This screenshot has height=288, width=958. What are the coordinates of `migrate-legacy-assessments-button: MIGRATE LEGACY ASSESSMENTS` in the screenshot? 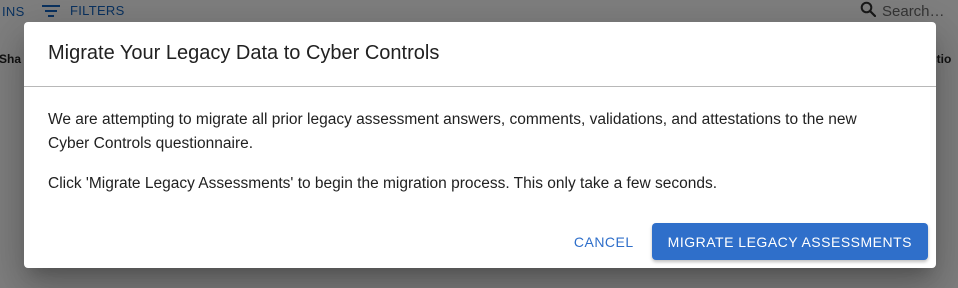 It's located at (789, 241).